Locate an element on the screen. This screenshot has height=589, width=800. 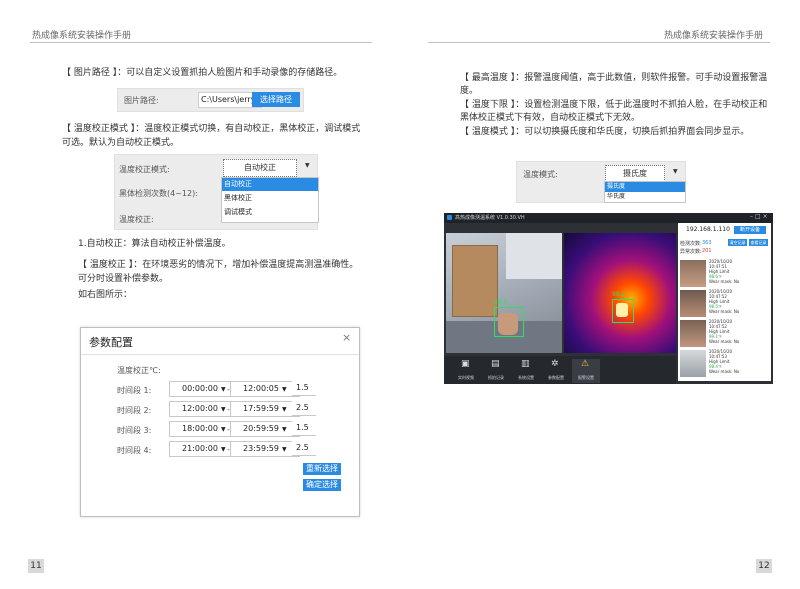
temp-mode-select: 摄氏度 is located at coordinates (635, 173).